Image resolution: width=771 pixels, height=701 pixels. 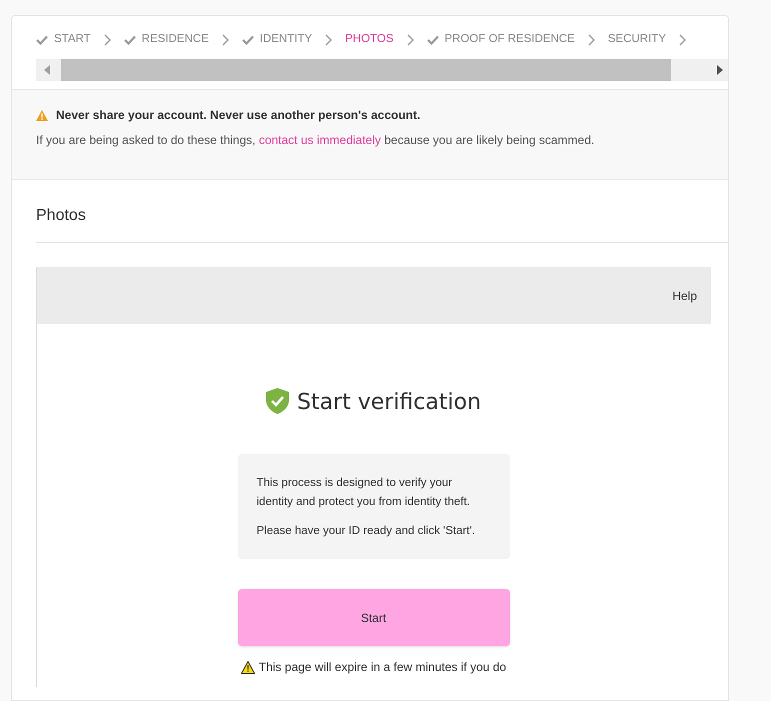 I want to click on expiry-note: This page will expire in a few minutes if you do, so click(x=382, y=667).